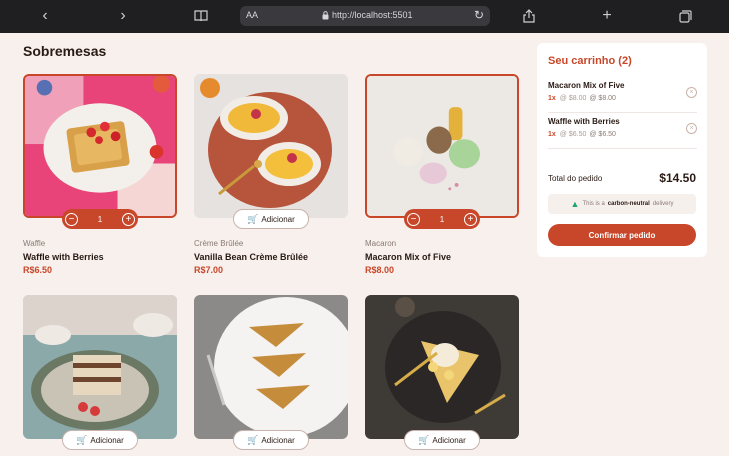  What do you see at coordinates (201, 16) in the screenshot?
I see `bookmarks-icon` at bounding box center [201, 16].